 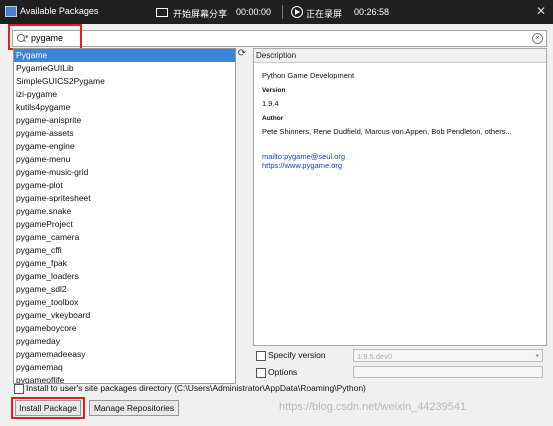 What do you see at coordinates (124, 107) in the screenshot?
I see `list-item: kutils4pygame` at bounding box center [124, 107].